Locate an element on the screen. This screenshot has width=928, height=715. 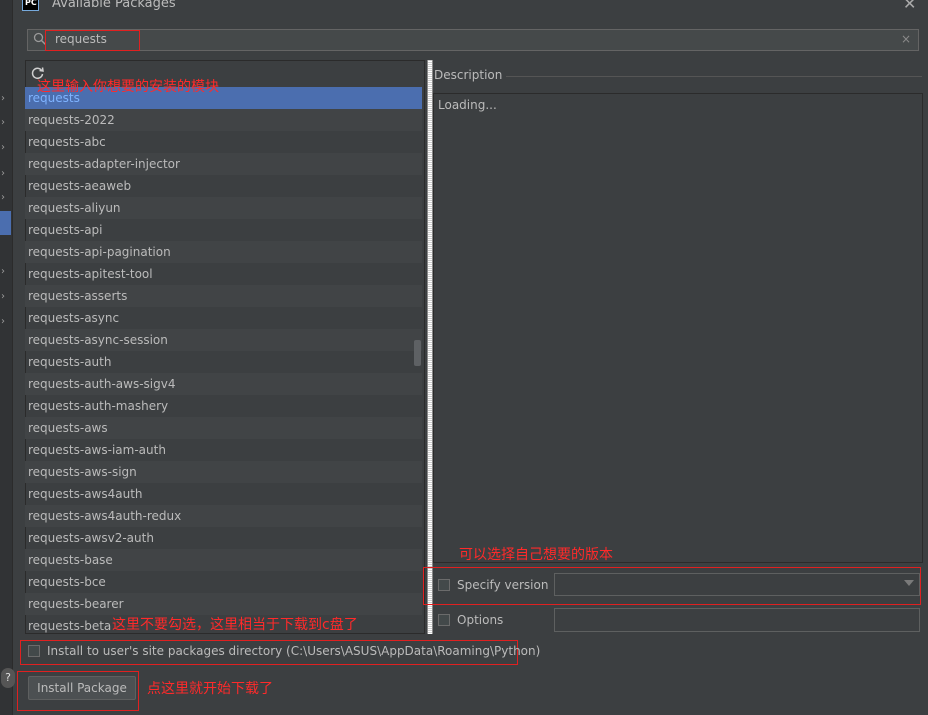
annotation-version-note: 可以选择自己想要的版本 is located at coordinates (536, 555).